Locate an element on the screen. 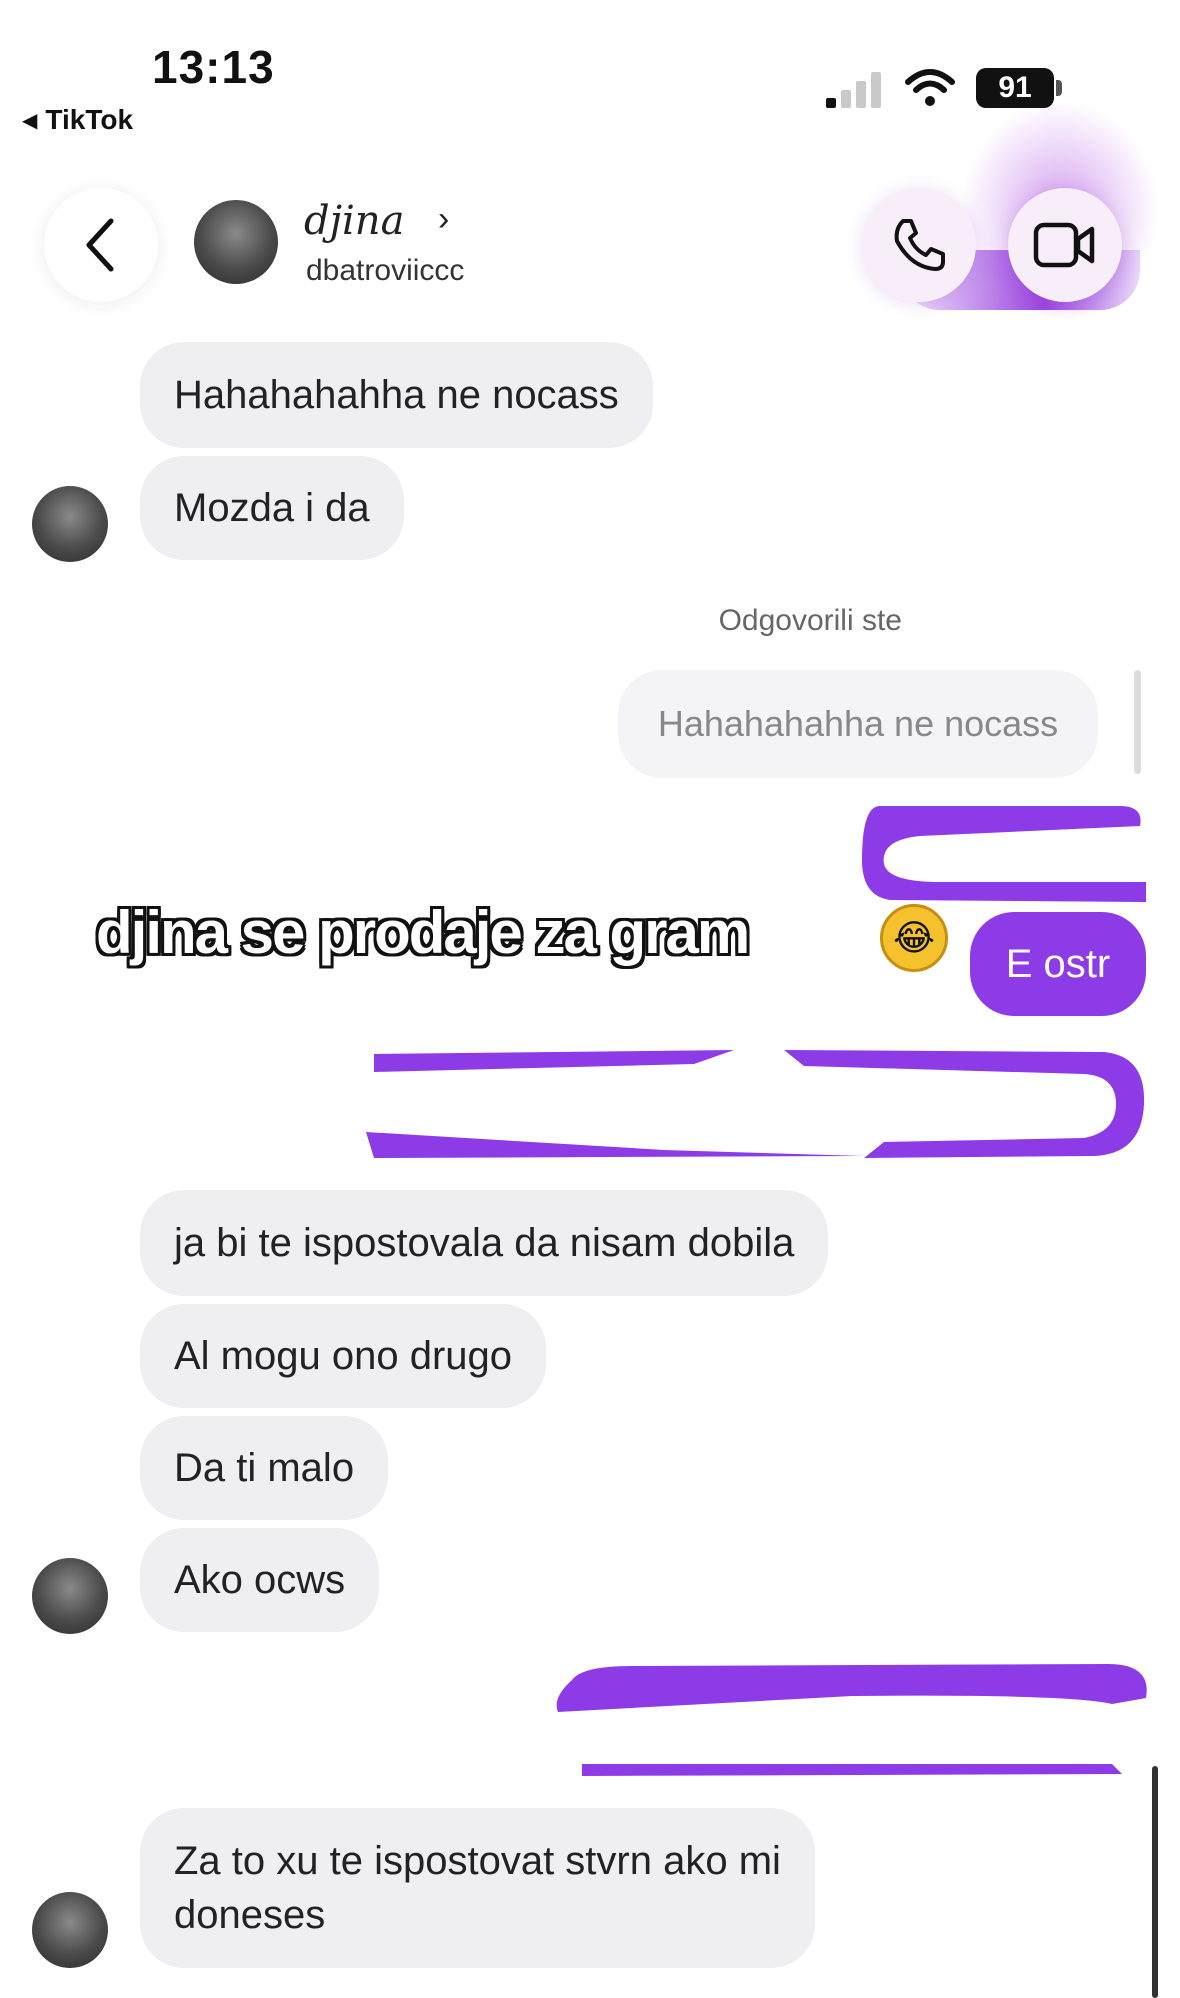 This screenshot has width=1180, height=1998. laughing-emoji-icon: 😂 is located at coordinates (914, 938).